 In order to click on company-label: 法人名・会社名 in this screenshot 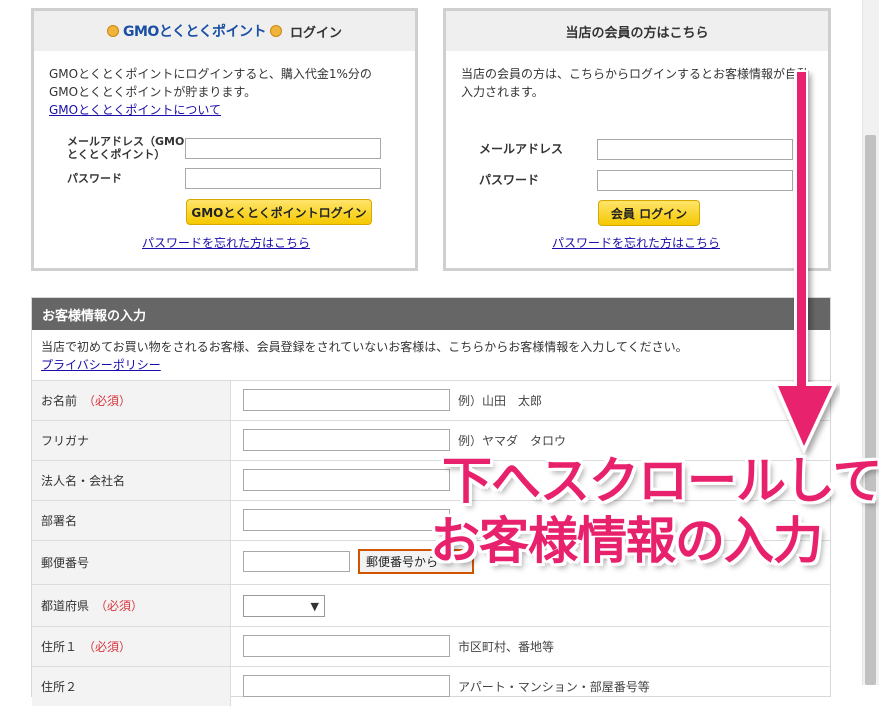, I will do `click(83, 481)`.